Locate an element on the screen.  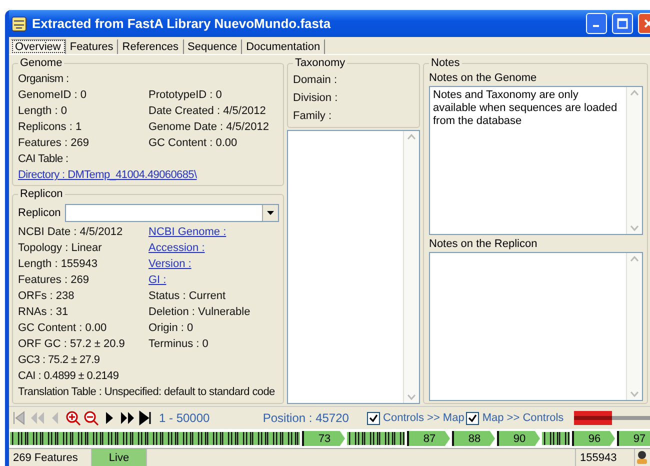
minimize-button is located at coordinates (596, 23).